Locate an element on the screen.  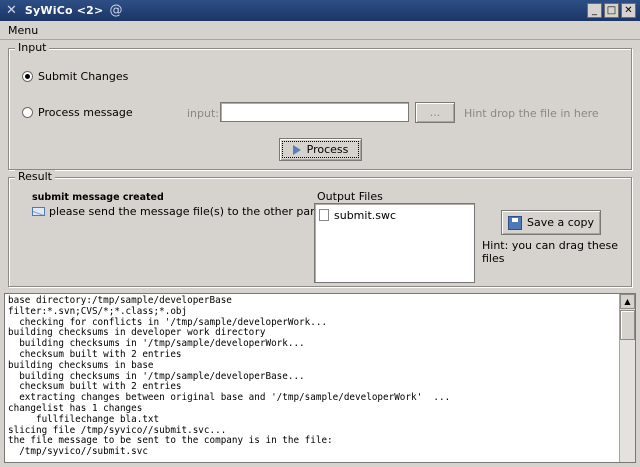
process-message-option: Process message is located at coordinates (77, 112).